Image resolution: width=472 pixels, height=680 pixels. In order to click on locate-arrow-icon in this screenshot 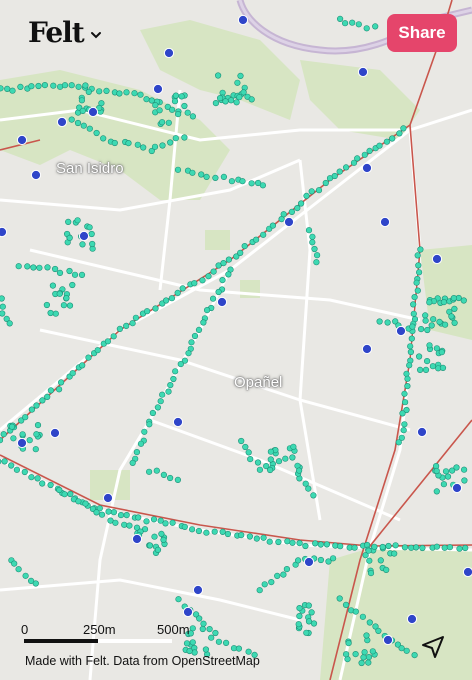, I will do `click(433, 647)`.